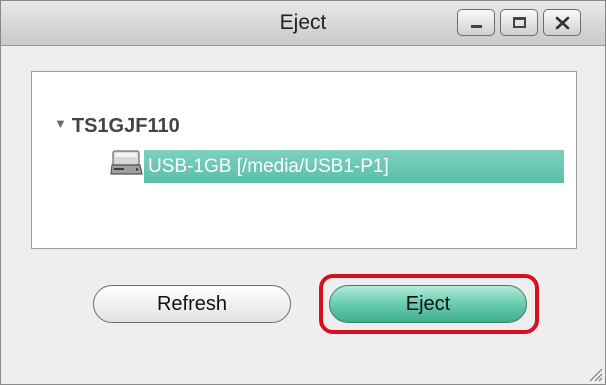 The height and width of the screenshot is (385, 606). I want to click on maximize-icon, so click(519, 22).